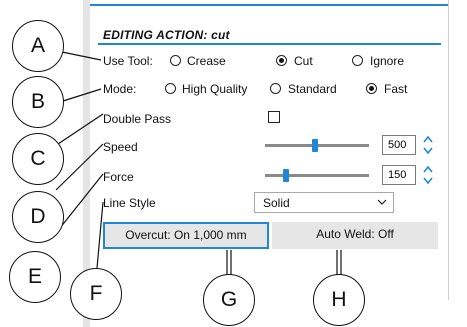 The image size is (467, 327). What do you see at coordinates (339, 300) in the screenshot?
I see `callout-h: H` at bounding box center [339, 300].